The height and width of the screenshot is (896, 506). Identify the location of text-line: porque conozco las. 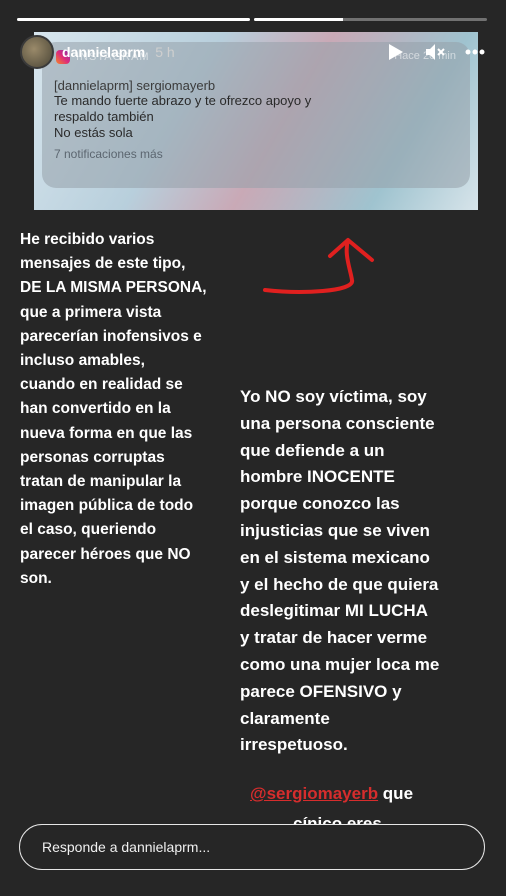
(320, 504).